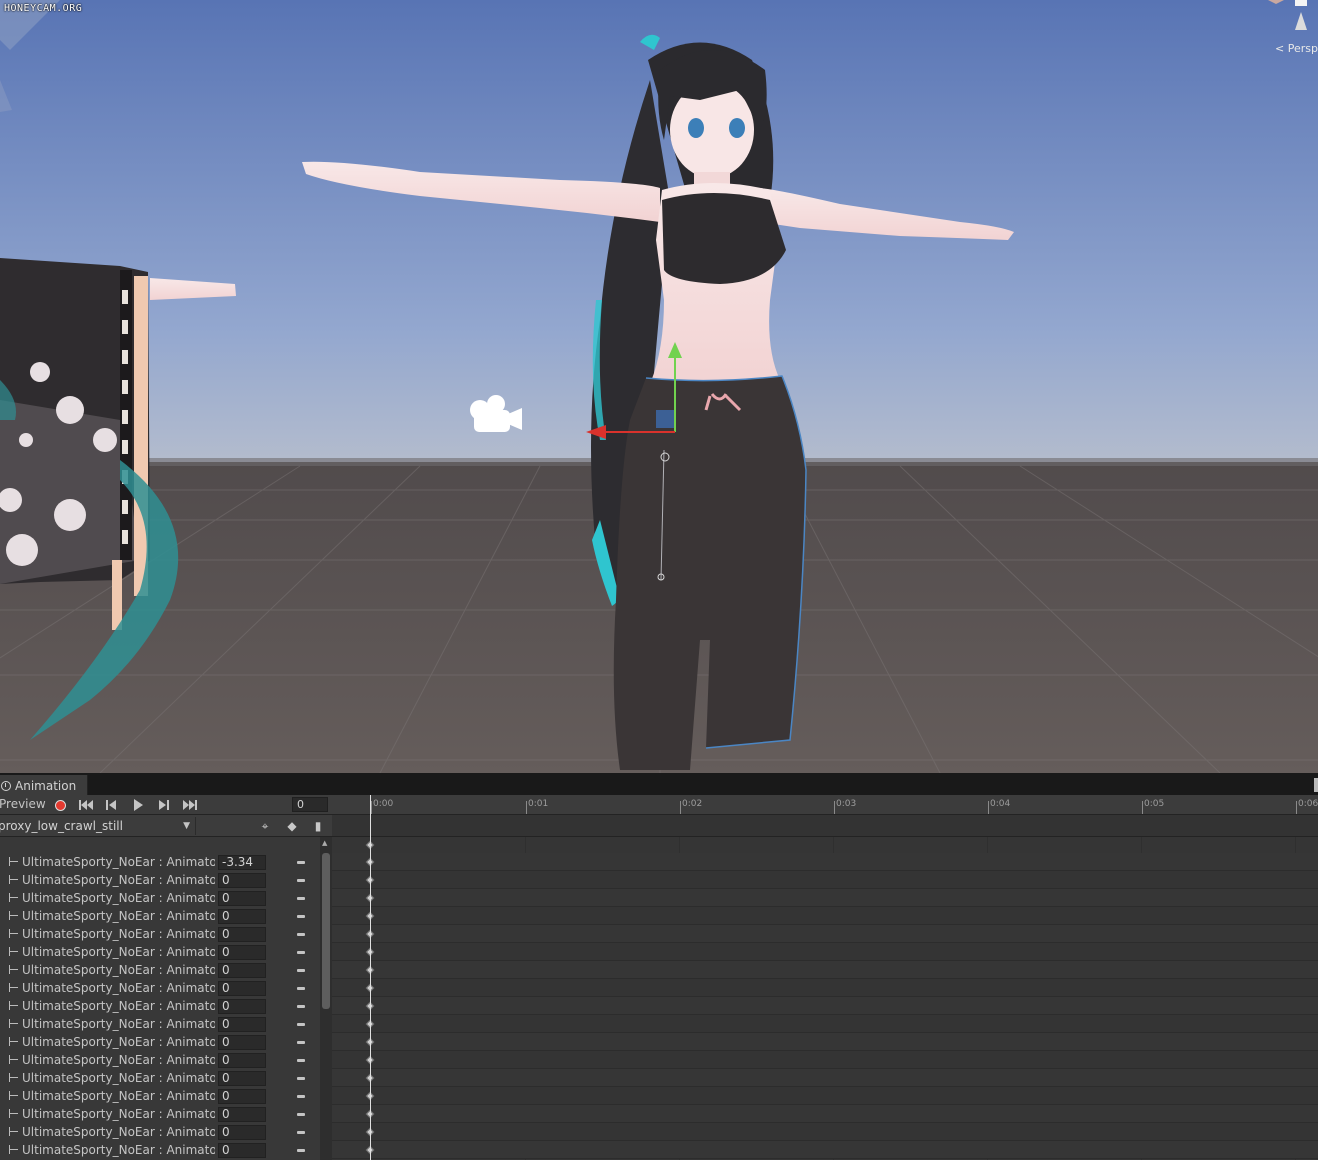 This screenshot has width=1318, height=1160. I want to click on property-name: UltimateSporty_NoEar : Animator.C, so click(118, 880).